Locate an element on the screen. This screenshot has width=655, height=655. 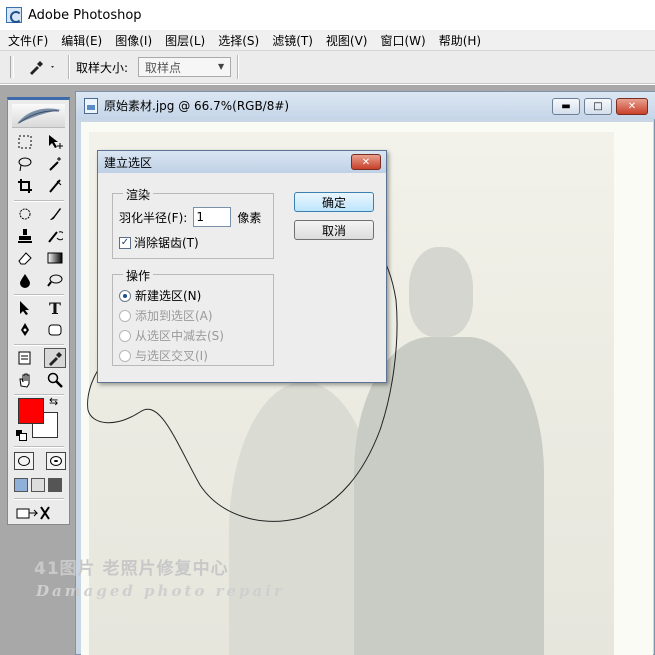
dialog-title: 建立选区 is located at coordinates (128, 162).